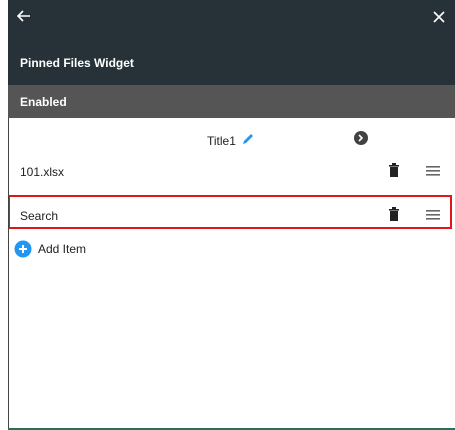  What do you see at coordinates (221, 141) in the screenshot?
I see `widget-title: Title1` at bounding box center [221, 141].